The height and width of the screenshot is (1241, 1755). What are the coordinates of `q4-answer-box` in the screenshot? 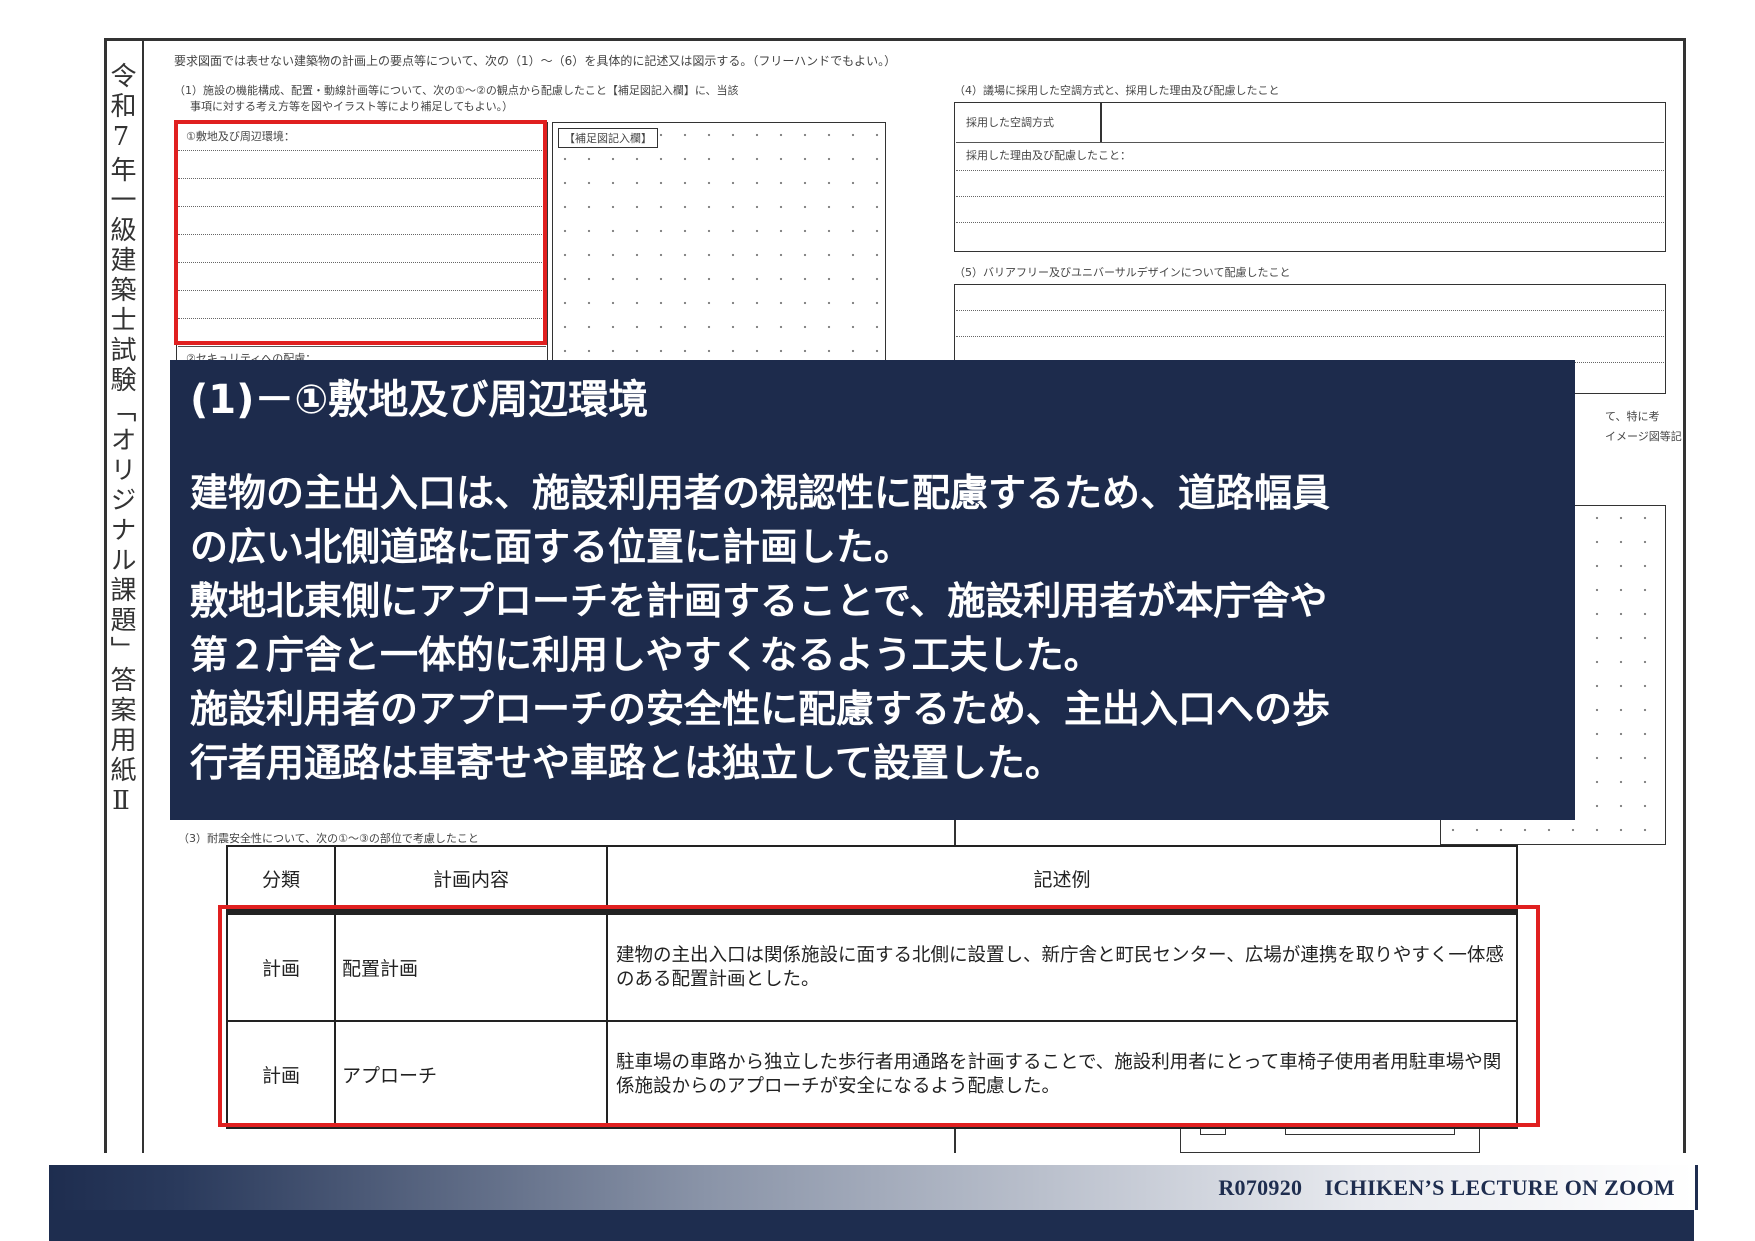 It's located at (1310, 177).